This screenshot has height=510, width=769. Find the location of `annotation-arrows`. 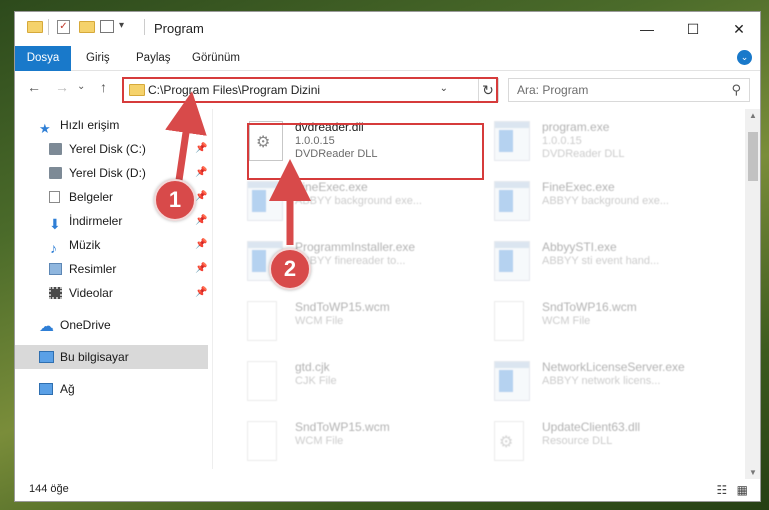

annotation-arrows is located at coordinates (238, 168).